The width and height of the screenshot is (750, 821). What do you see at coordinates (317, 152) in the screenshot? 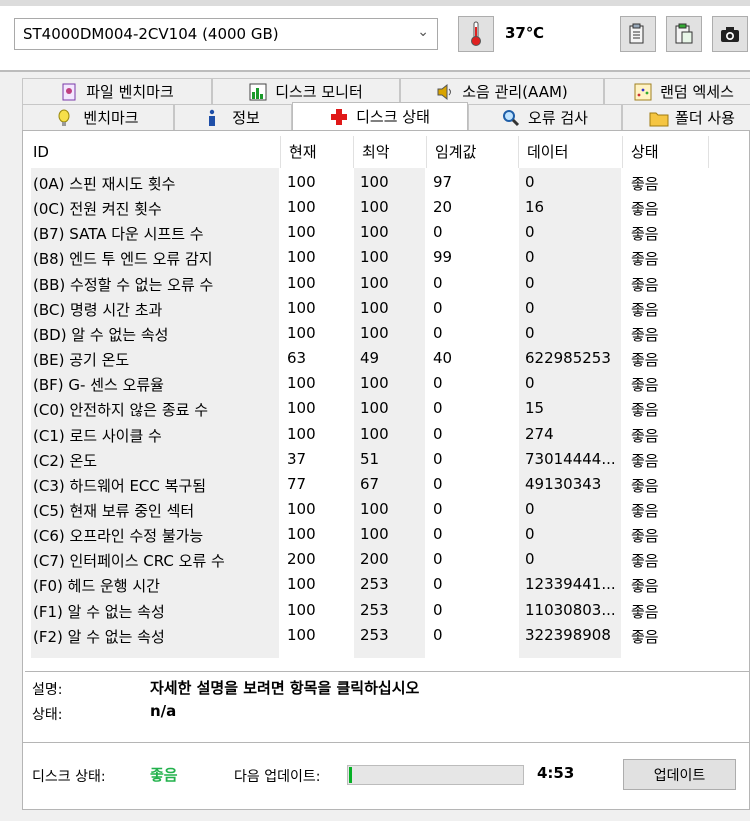
I see `column-header-current: 현재` at bounding box center [317, 152].